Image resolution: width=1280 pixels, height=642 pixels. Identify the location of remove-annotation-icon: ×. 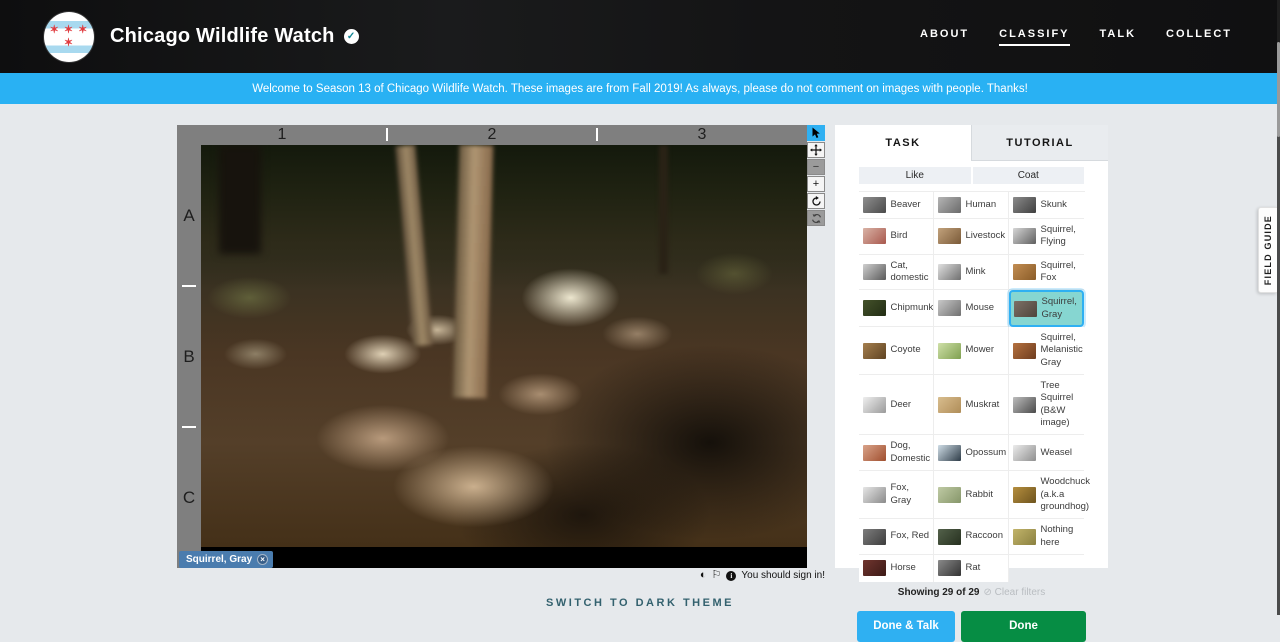
(263, 559).